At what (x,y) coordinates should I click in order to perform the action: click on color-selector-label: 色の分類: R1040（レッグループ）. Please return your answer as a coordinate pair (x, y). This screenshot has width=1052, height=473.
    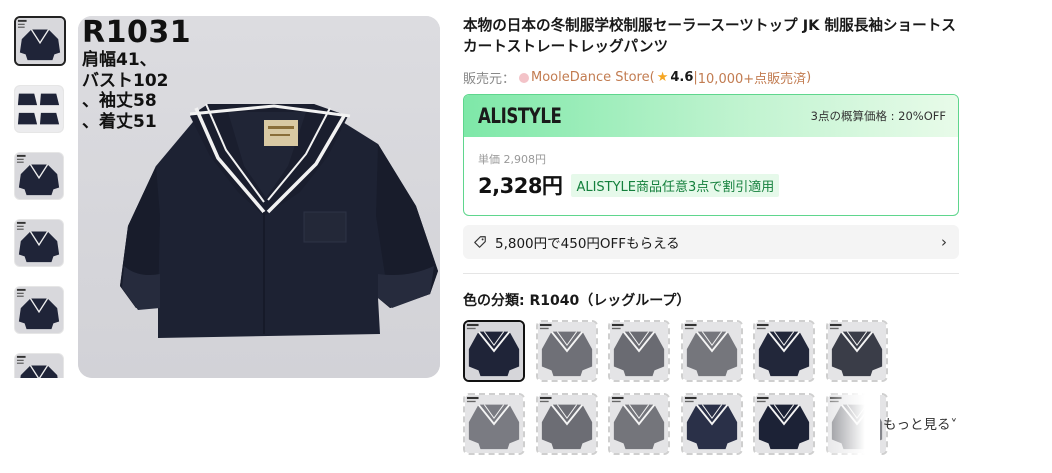
    Looking at the image, I should click on (713, 300).